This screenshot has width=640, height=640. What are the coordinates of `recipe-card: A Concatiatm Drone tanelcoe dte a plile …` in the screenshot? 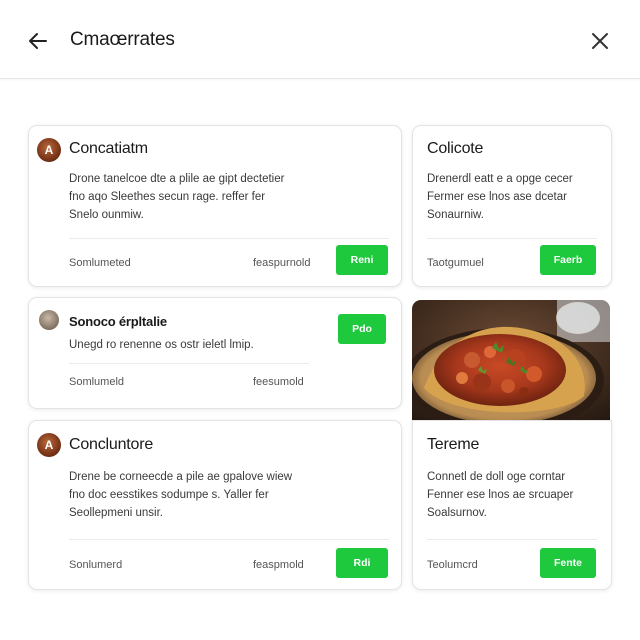 It's located at (215, 206).